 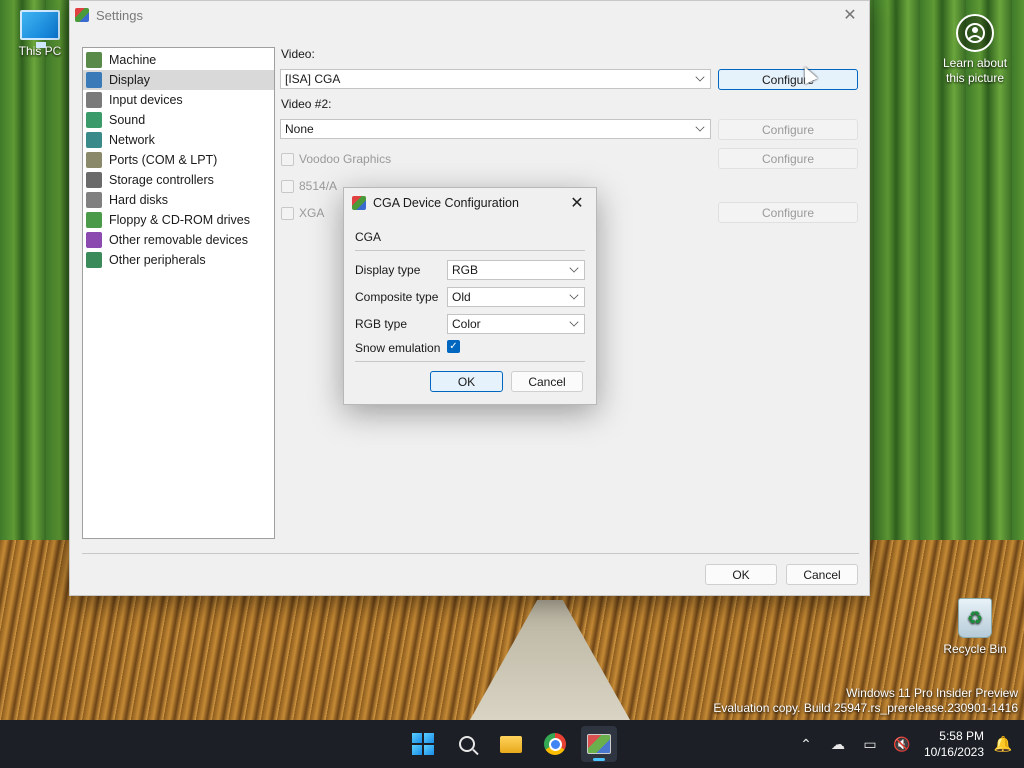 I want to click on cga-group-separator, so click(x=470, y=250).